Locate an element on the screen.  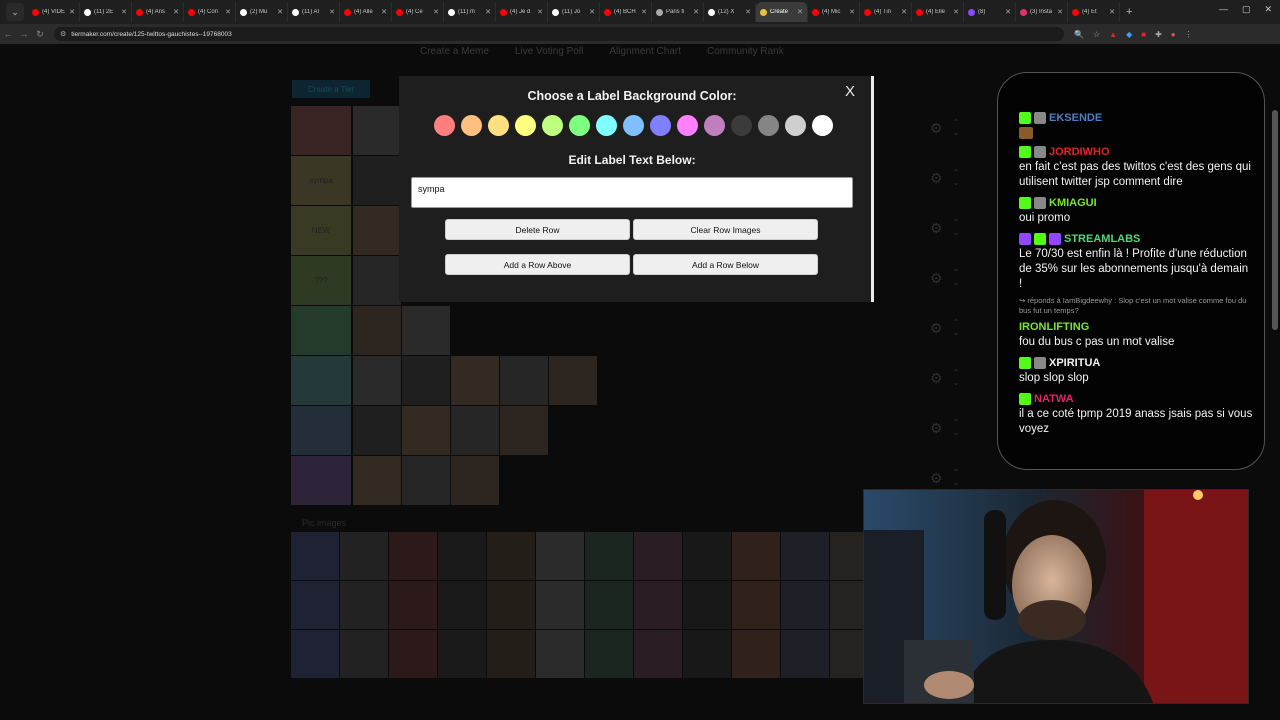
more-menu-icon: ⋮ is located at coordinates (1189, 34).